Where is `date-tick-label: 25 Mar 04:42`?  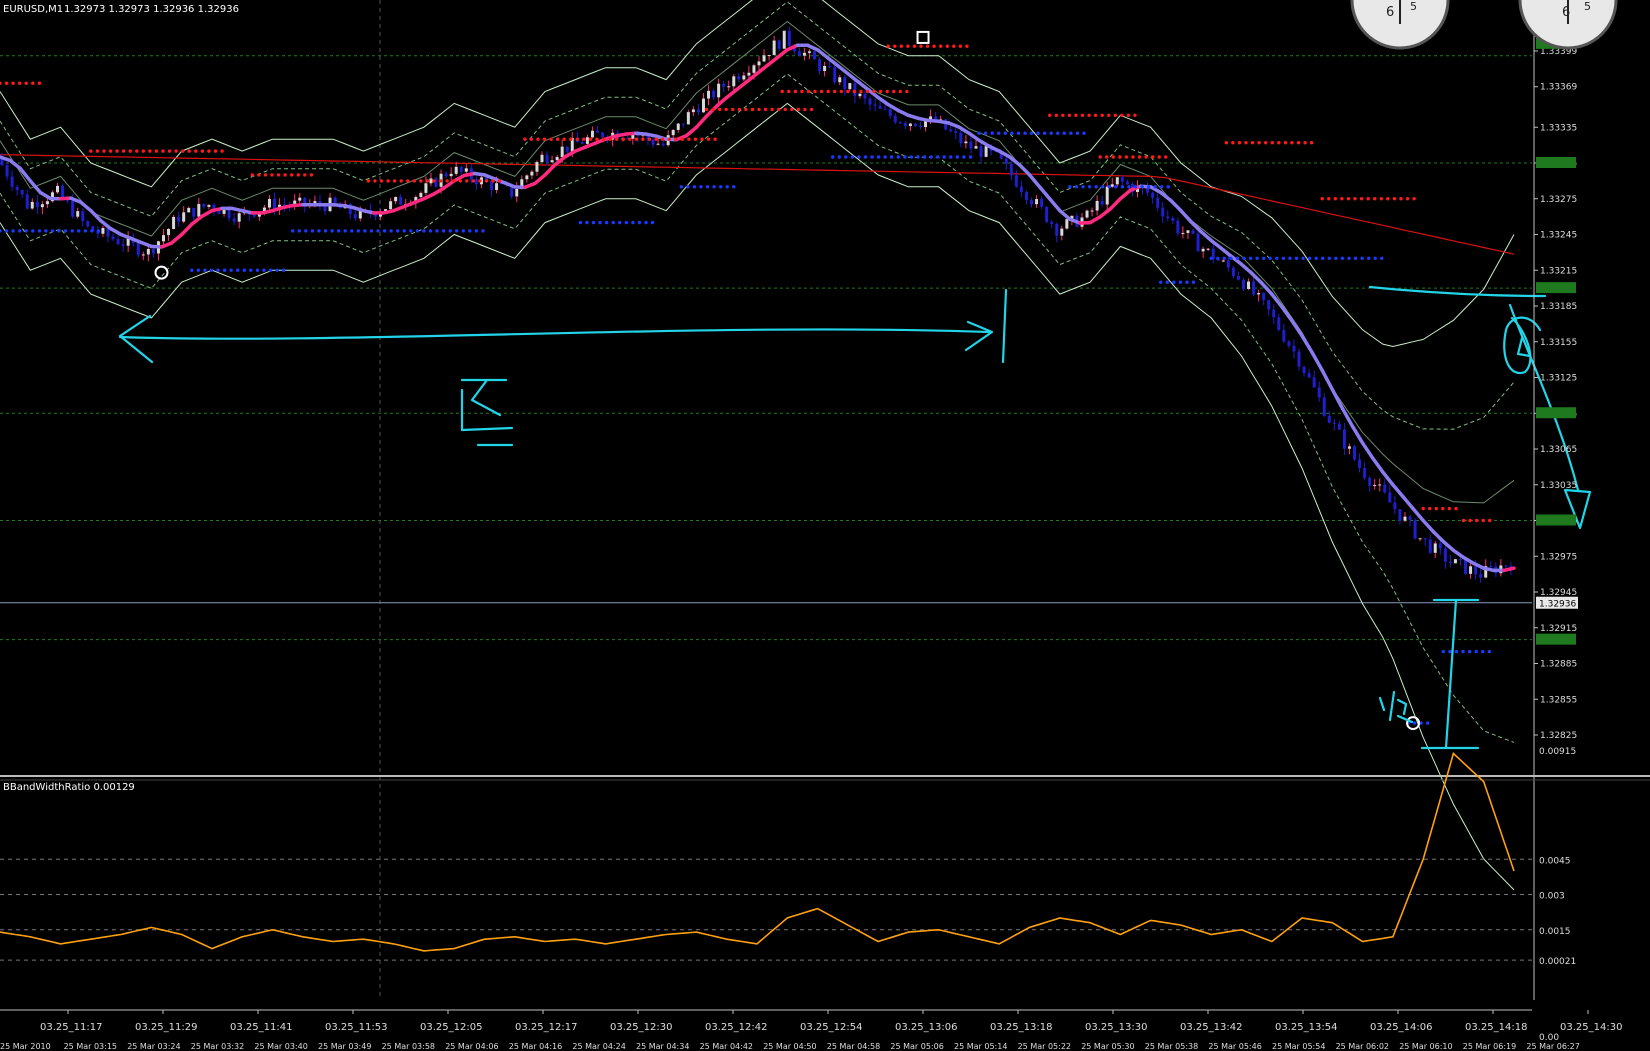
date-tick-label: 25 Mar 04:42 is located at coordinates (726, 1046).